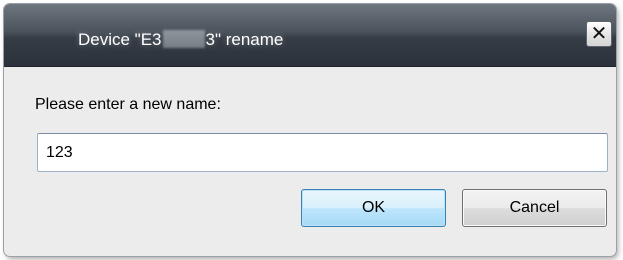 The image size is (623, 260). What do you see at coordinates (128, 104) in the screenshot?
I see `prompt-label: Please enter a new name:` at bounding box center [128, 104].